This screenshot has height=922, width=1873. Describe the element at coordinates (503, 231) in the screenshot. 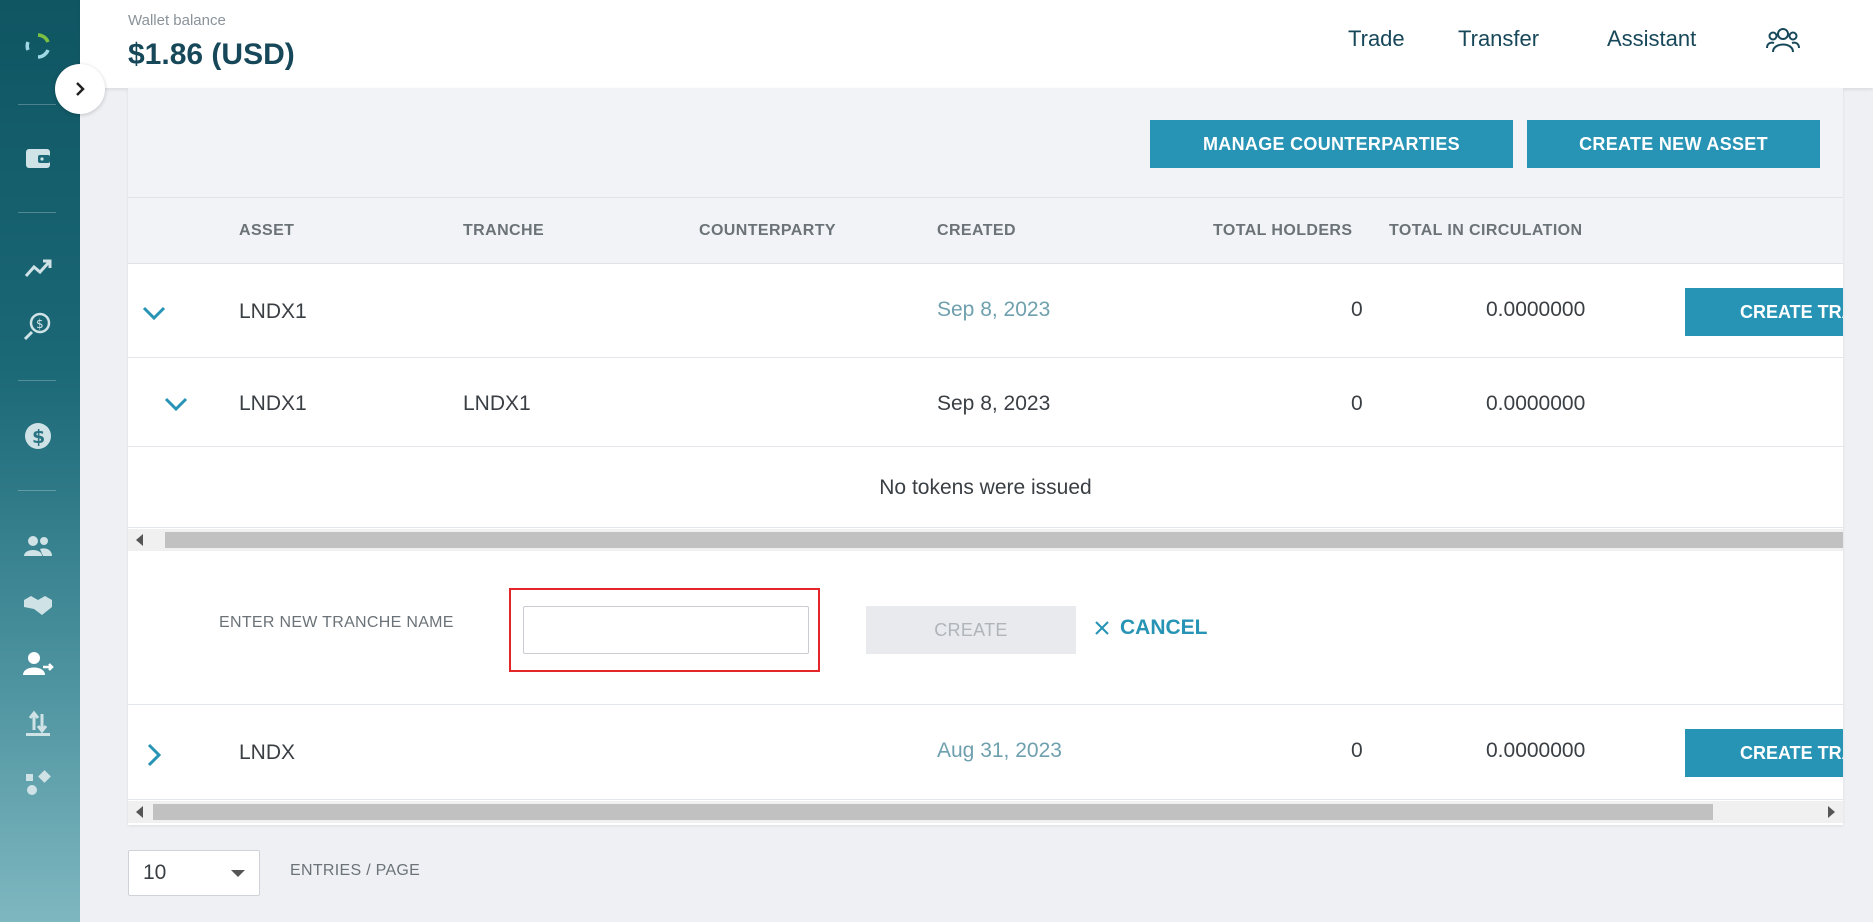

I see `column-tranche: TRANCHE` at that location.